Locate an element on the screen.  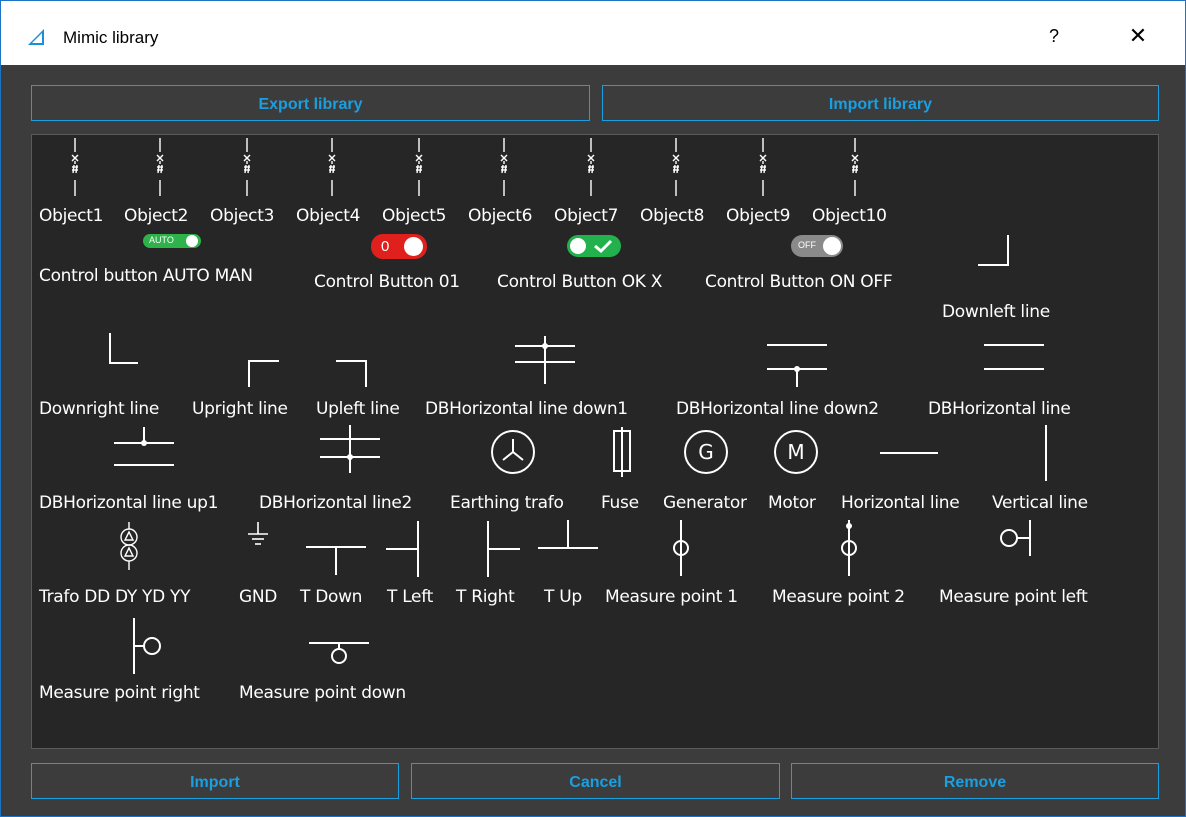
import-library-label: Import library is located at coordinates (880, 104).